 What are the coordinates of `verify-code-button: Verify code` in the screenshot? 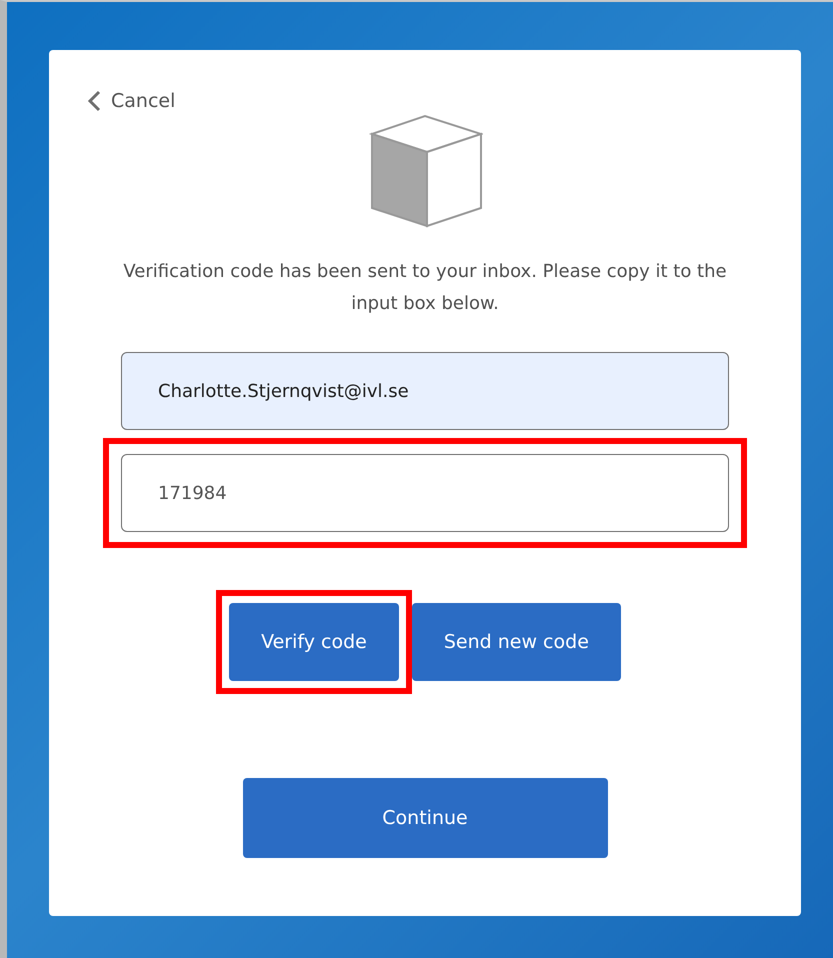 It's located at (314, 642).